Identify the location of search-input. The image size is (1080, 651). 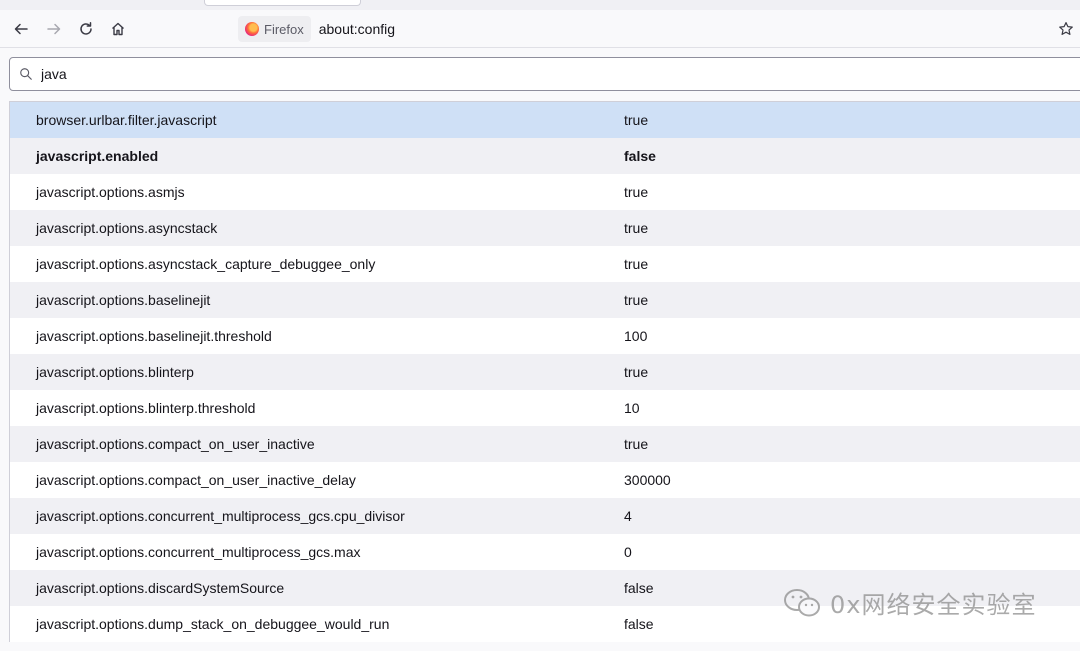
(491, 74).